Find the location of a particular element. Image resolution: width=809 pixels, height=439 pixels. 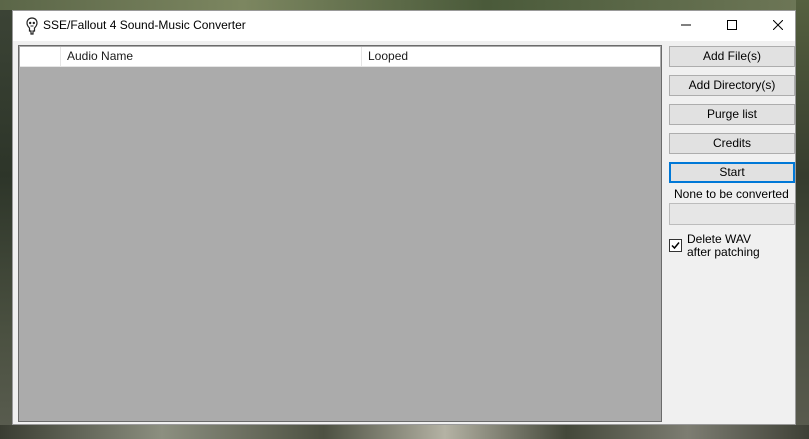

column-header-audio-name: Audio Name is located at coordinates (211, 56).